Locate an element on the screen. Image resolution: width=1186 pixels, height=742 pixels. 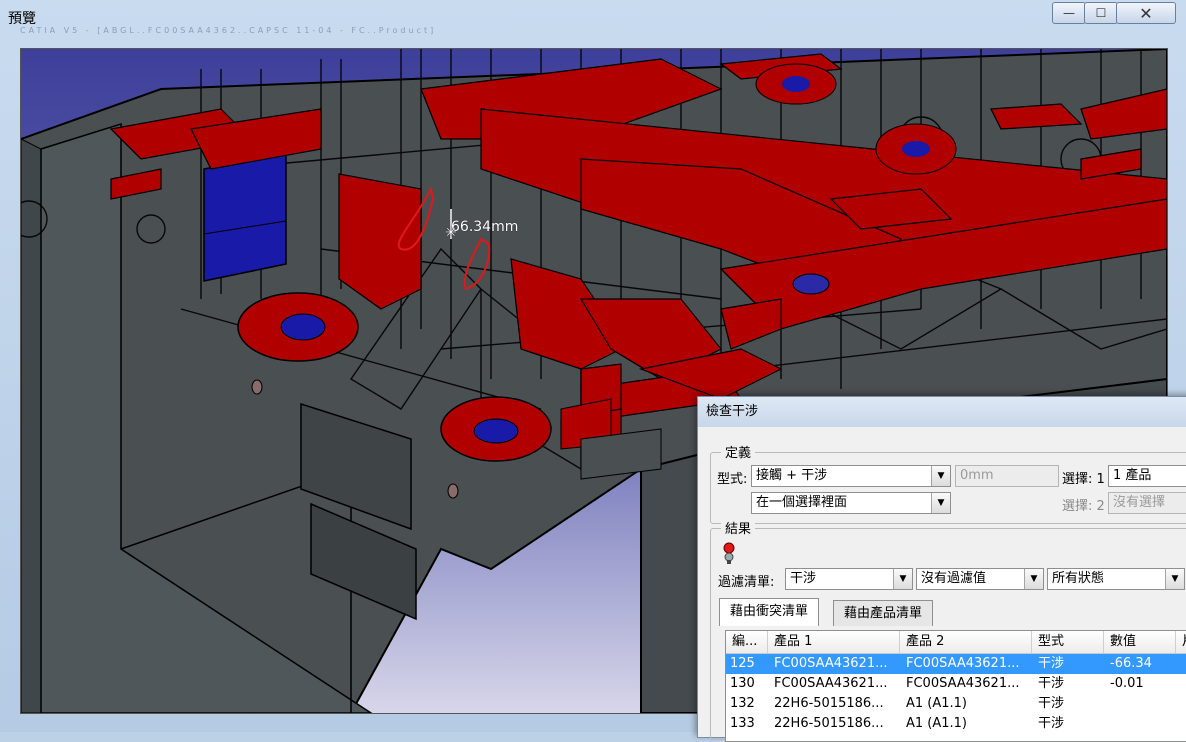
measurement-label: ✳ 66.34mm is located at coordinates (482, 230).